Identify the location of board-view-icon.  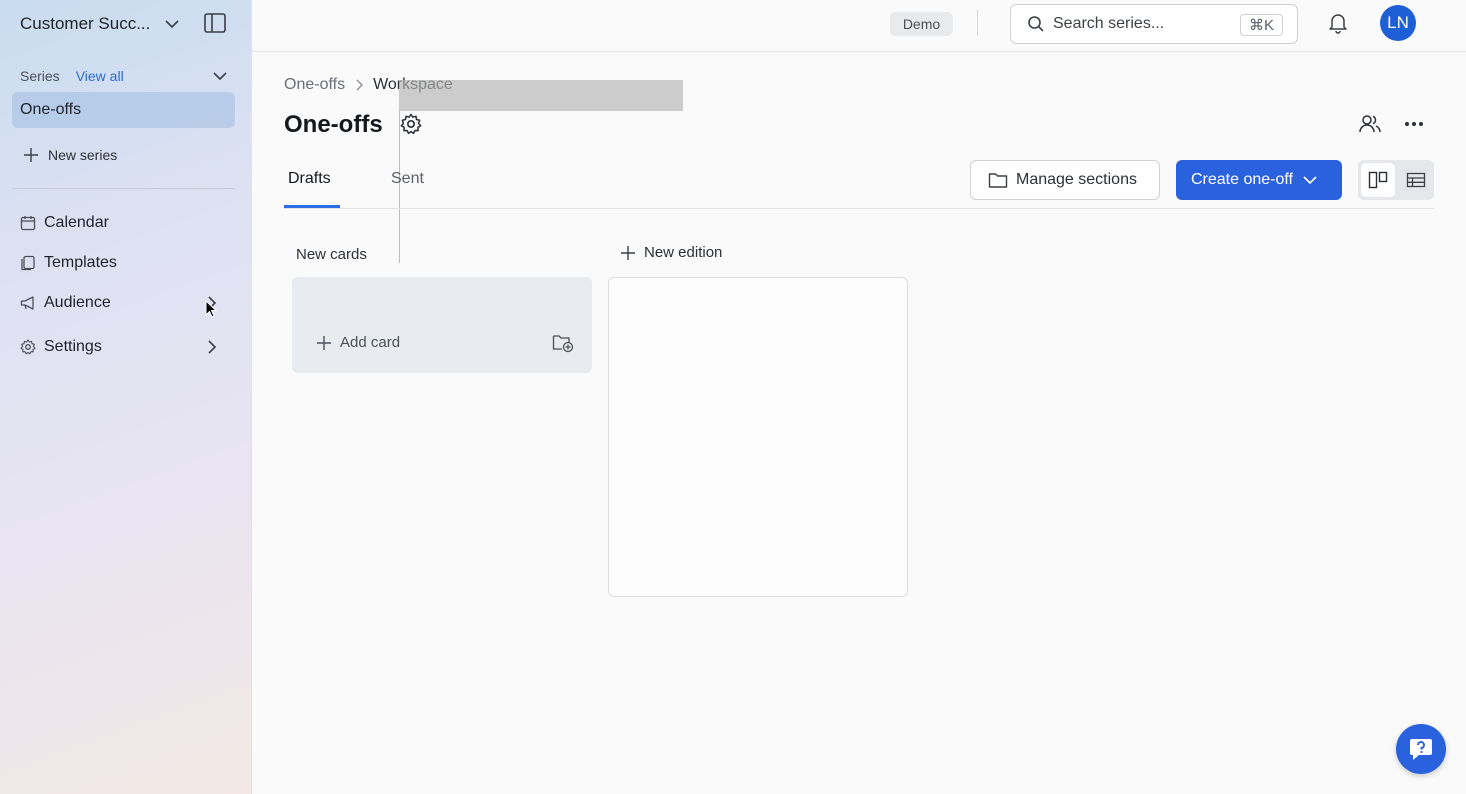
(1378, 180).